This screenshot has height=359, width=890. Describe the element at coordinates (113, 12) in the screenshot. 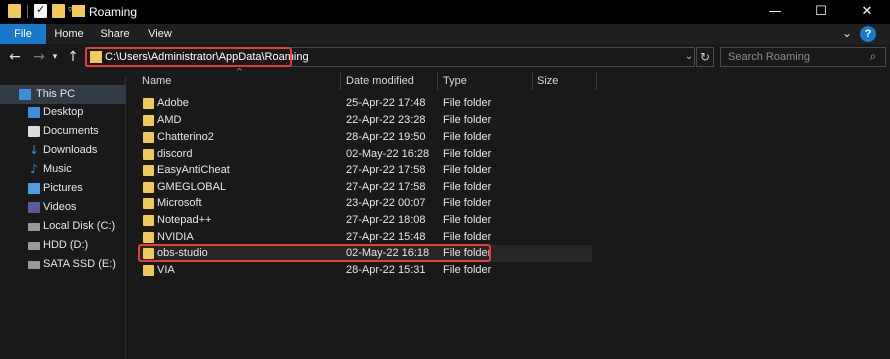

I see `window-title: Roaming` at that location.